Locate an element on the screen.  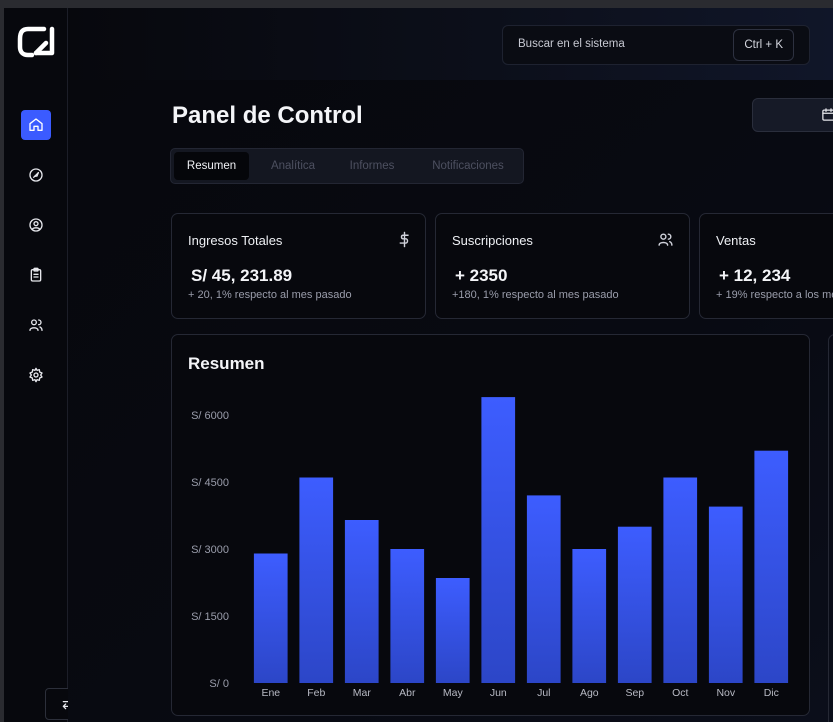
side-panel-edge is located at coordinates (830, 528).